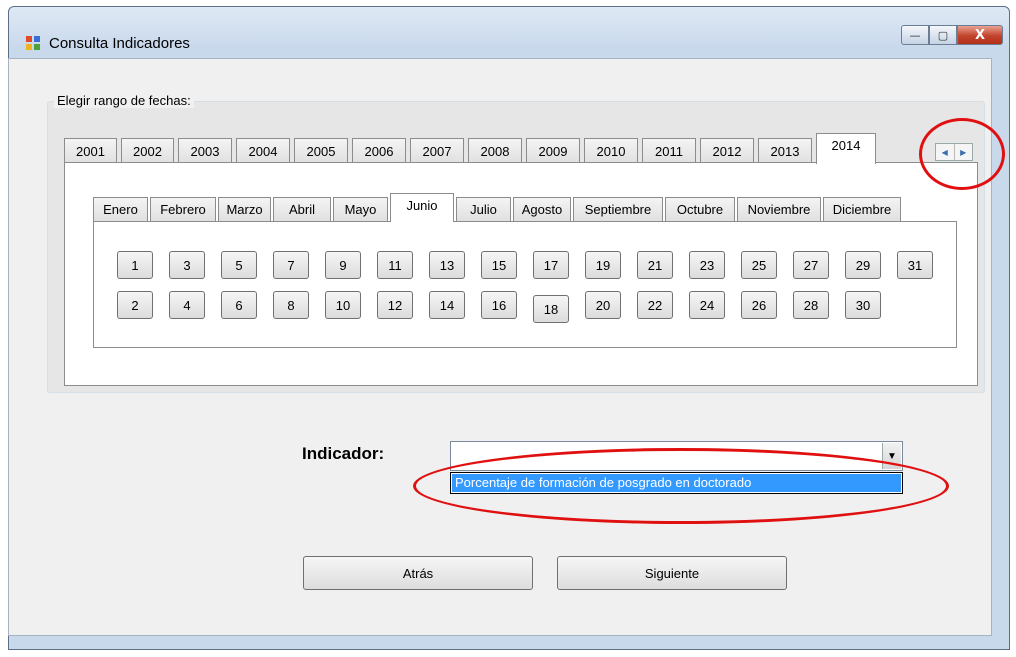  I want to click on day-button-27: 27, so click(811, 265).